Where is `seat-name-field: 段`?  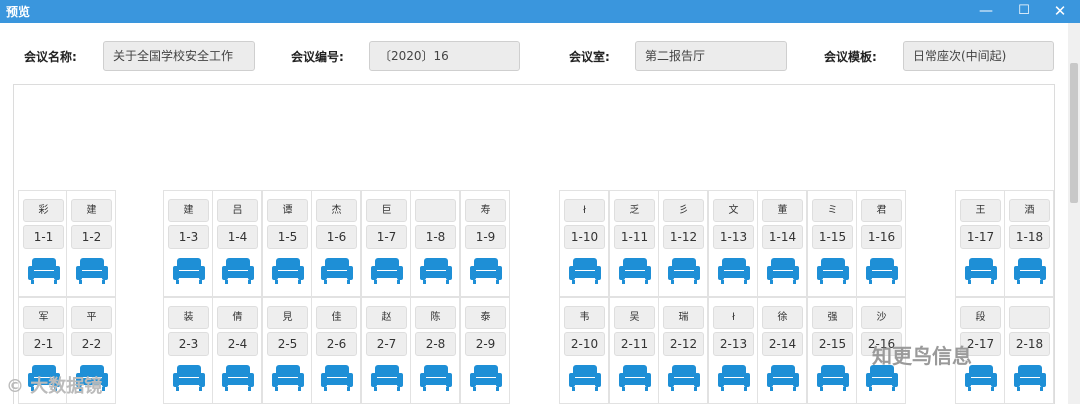
seat-name-field: 段 is located at coordinates (980, 317).